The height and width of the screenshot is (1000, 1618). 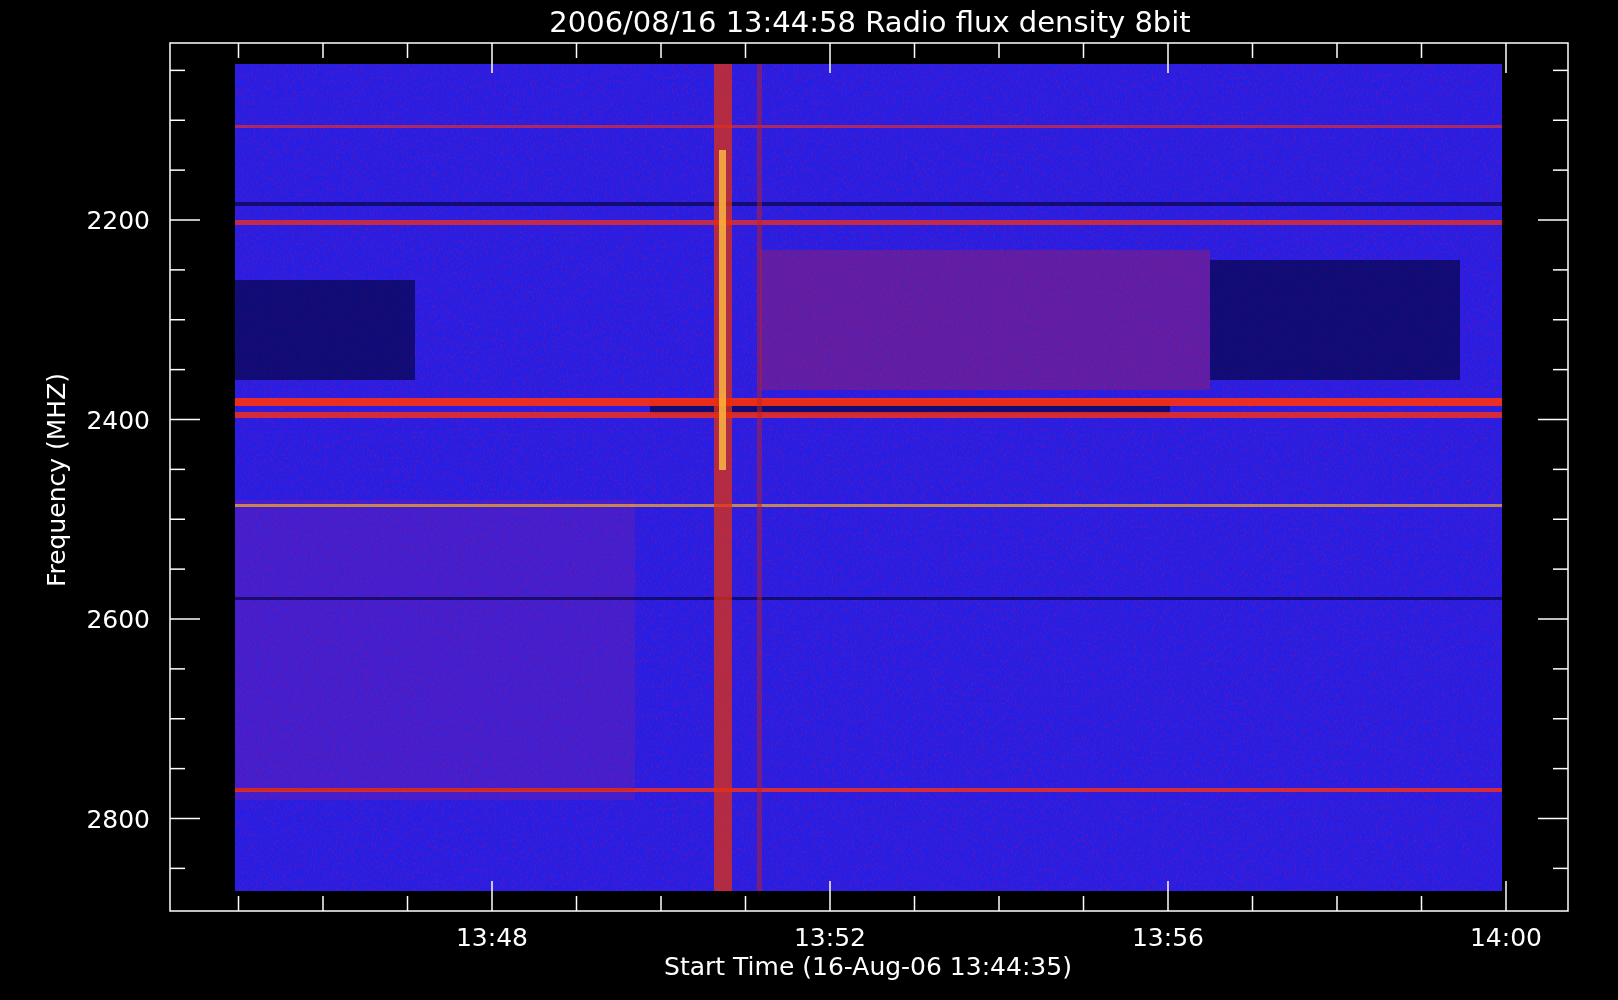 I want to click on y-axis-label: Frequency (MHZ), so click(x=56, y=480).